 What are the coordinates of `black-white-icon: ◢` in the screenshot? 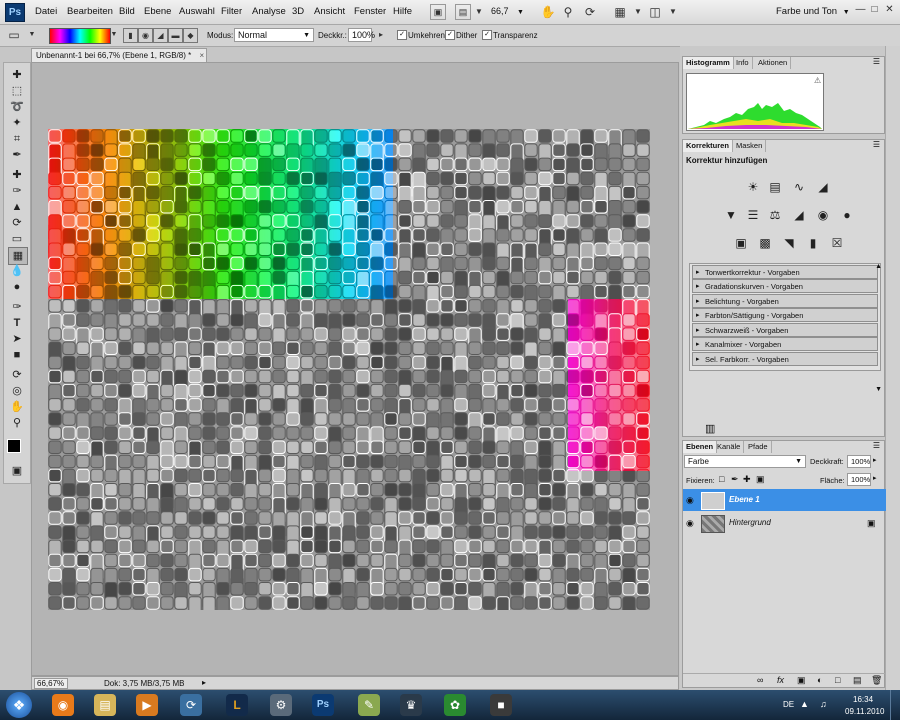 It's located at (799, 215).